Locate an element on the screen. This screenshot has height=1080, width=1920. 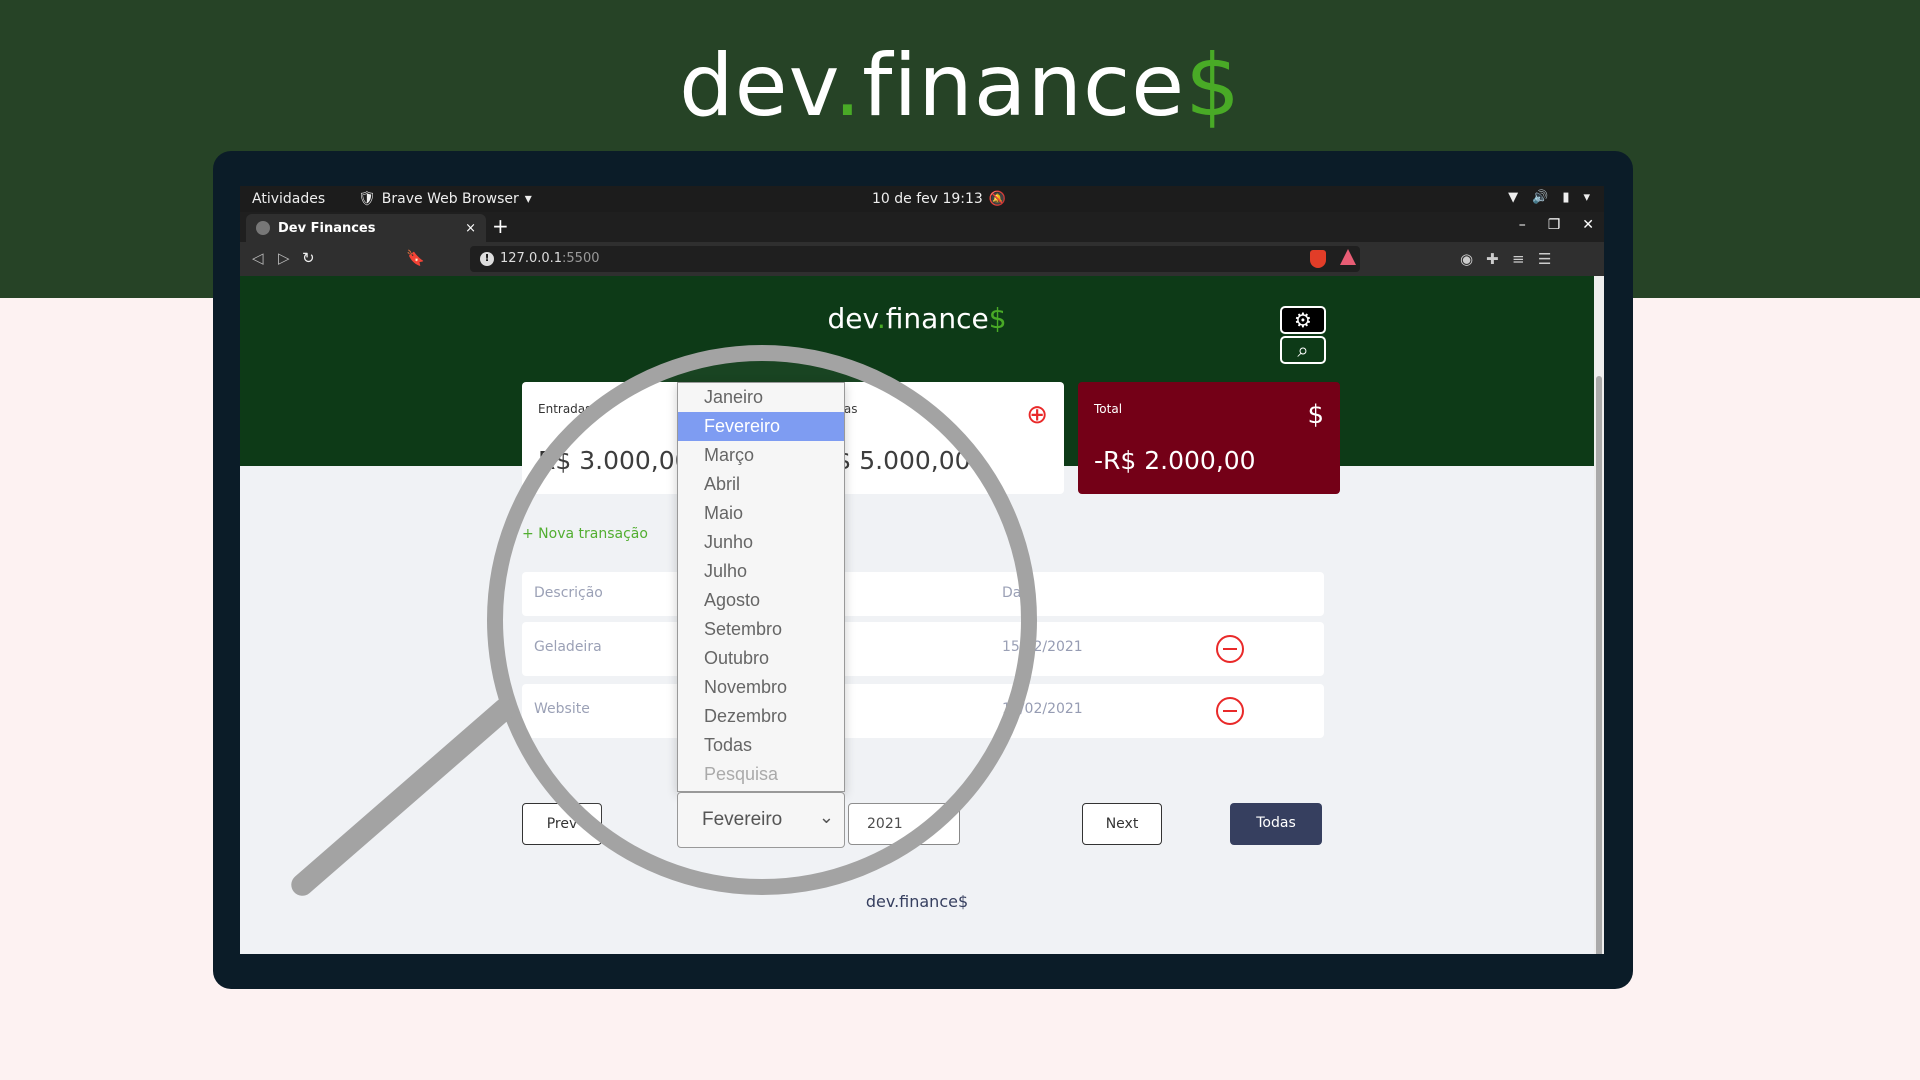
back-icon: ◁ is located at coordinates (258, 258).